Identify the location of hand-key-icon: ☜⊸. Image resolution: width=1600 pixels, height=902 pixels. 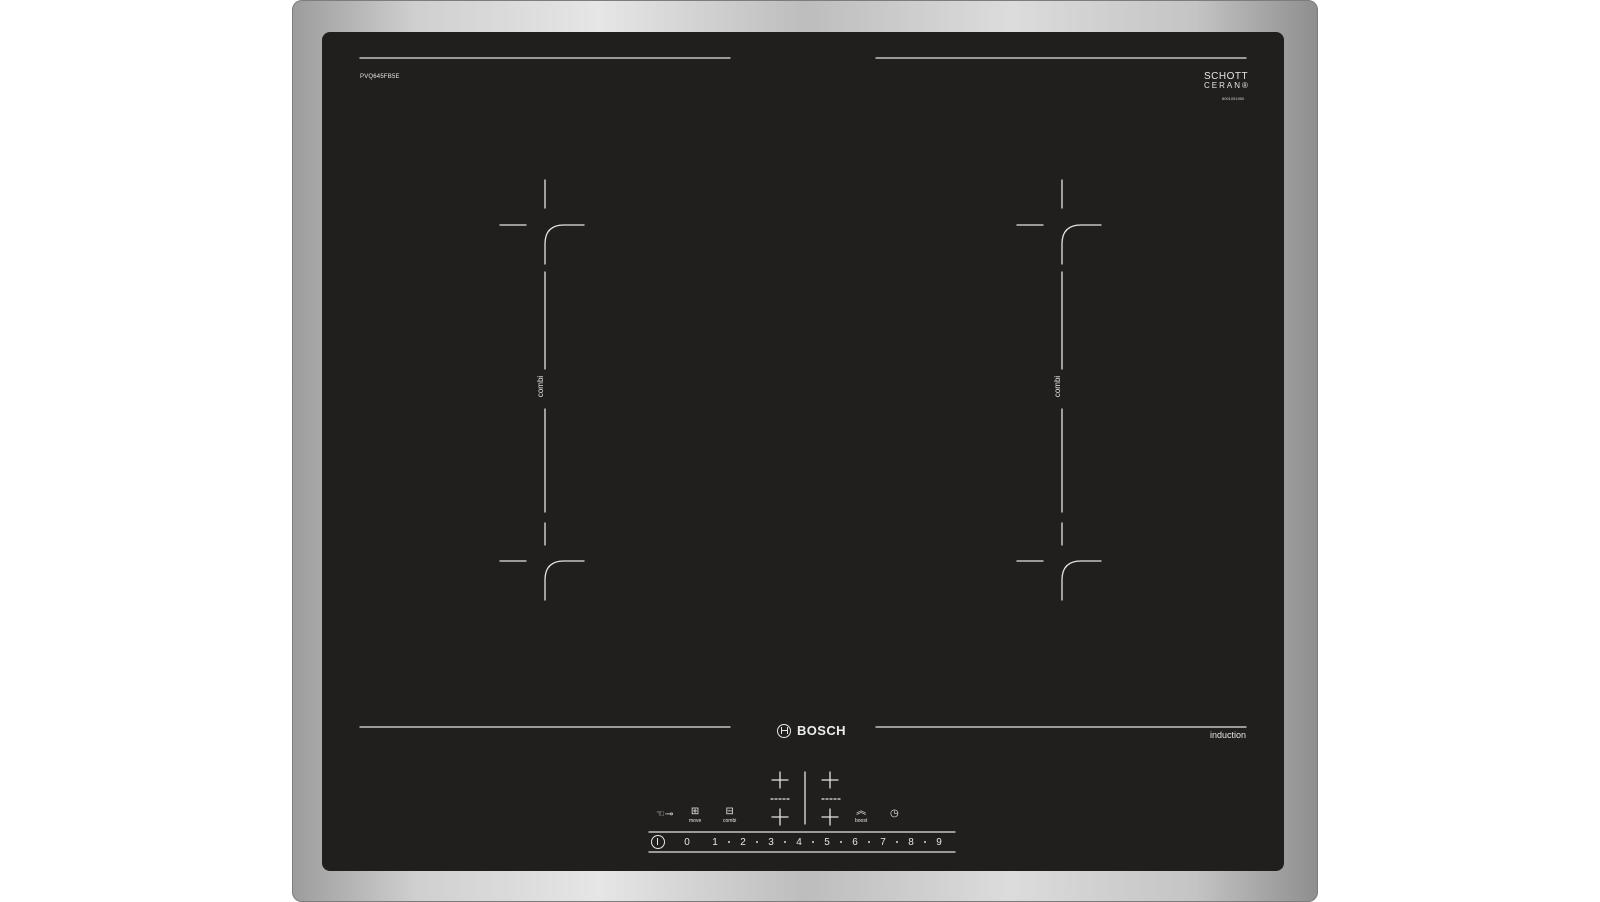
(665, 814).